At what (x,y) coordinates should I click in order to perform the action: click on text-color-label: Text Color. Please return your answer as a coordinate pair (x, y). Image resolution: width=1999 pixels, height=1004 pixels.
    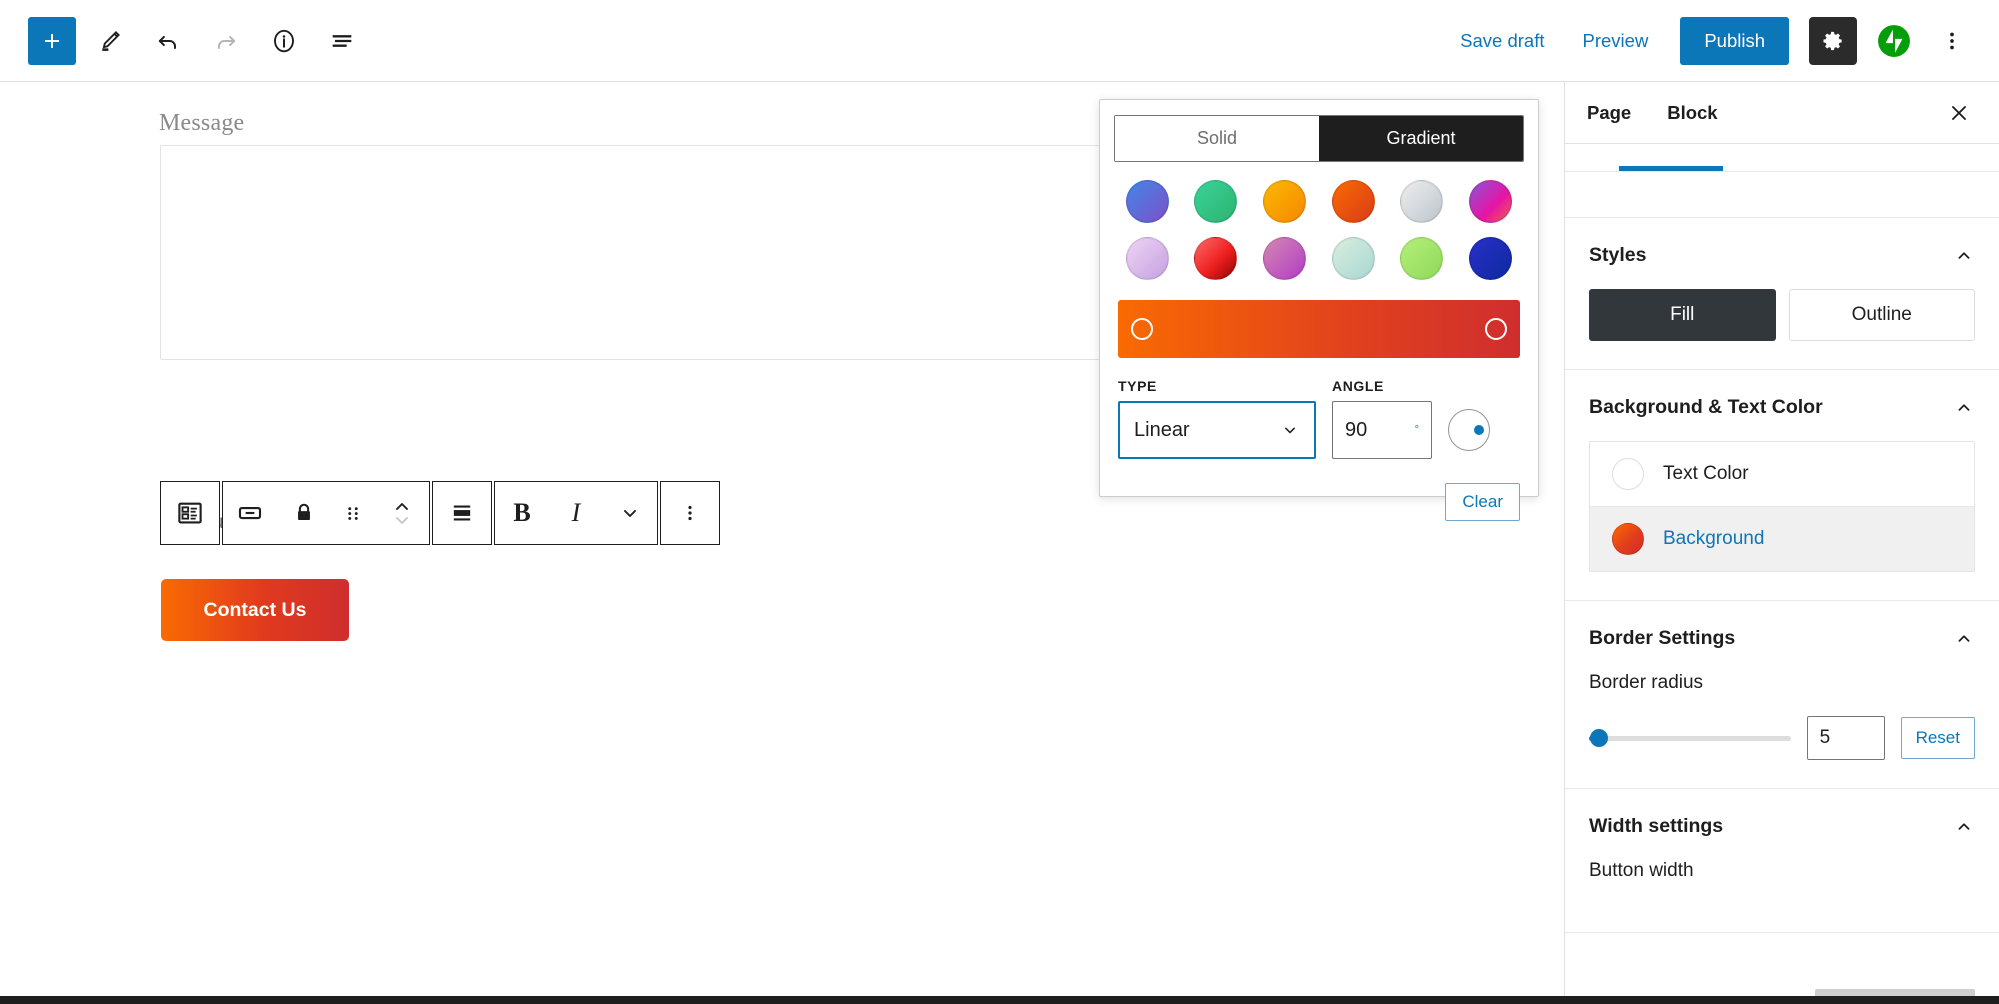
    Looking at the image, I should click on (1706, 473).